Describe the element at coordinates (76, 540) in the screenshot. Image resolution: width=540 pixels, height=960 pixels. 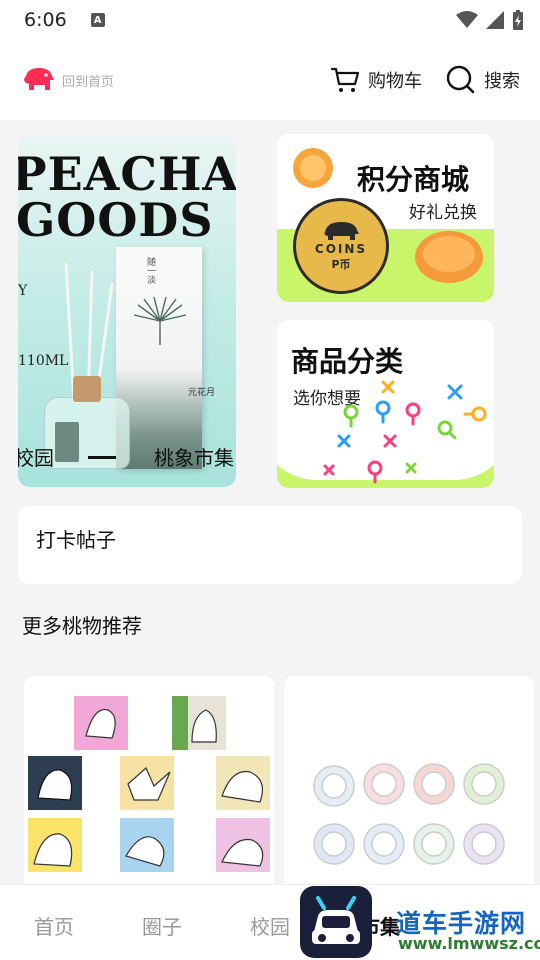
I see `checkin-posts-label: 打卡帖子` at that location.